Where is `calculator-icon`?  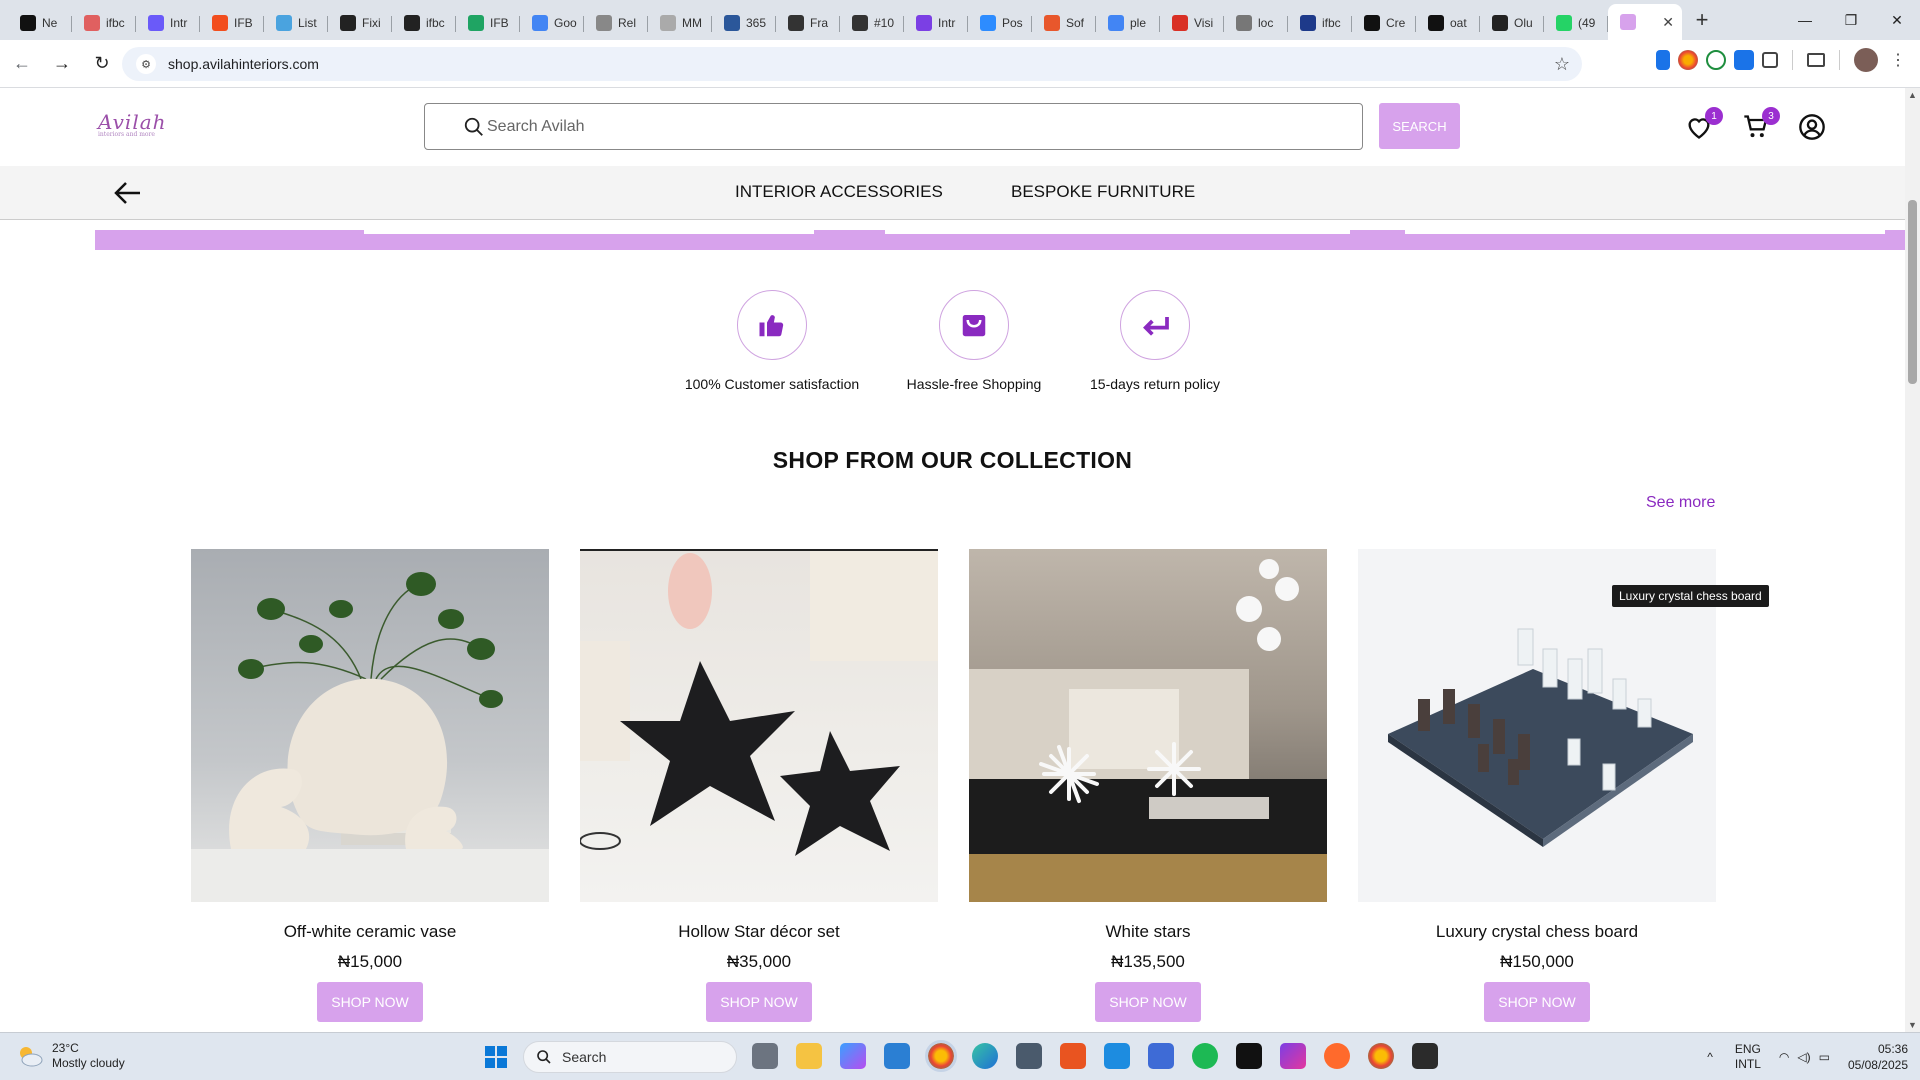
calculator-icon is located at coordinates (1029, 1056).